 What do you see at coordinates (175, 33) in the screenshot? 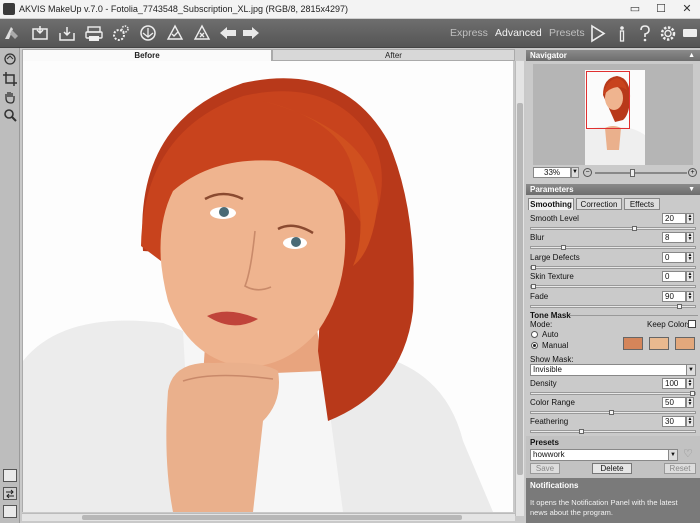
I see `apply-icon` at bounding box center [175, 33].